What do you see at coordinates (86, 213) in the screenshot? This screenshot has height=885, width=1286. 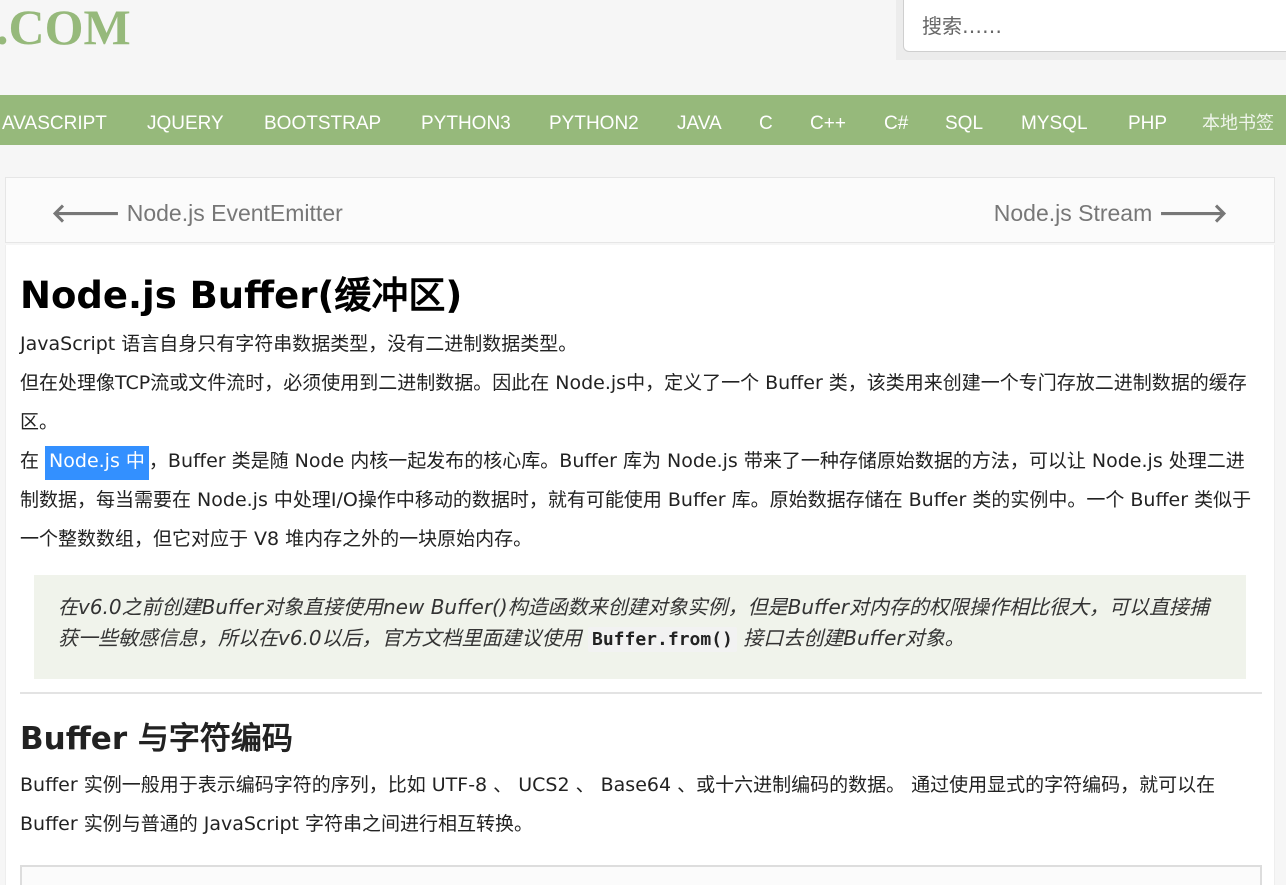 I see `arrow-left-icon: 🡐` at bounding box center [86, 213].